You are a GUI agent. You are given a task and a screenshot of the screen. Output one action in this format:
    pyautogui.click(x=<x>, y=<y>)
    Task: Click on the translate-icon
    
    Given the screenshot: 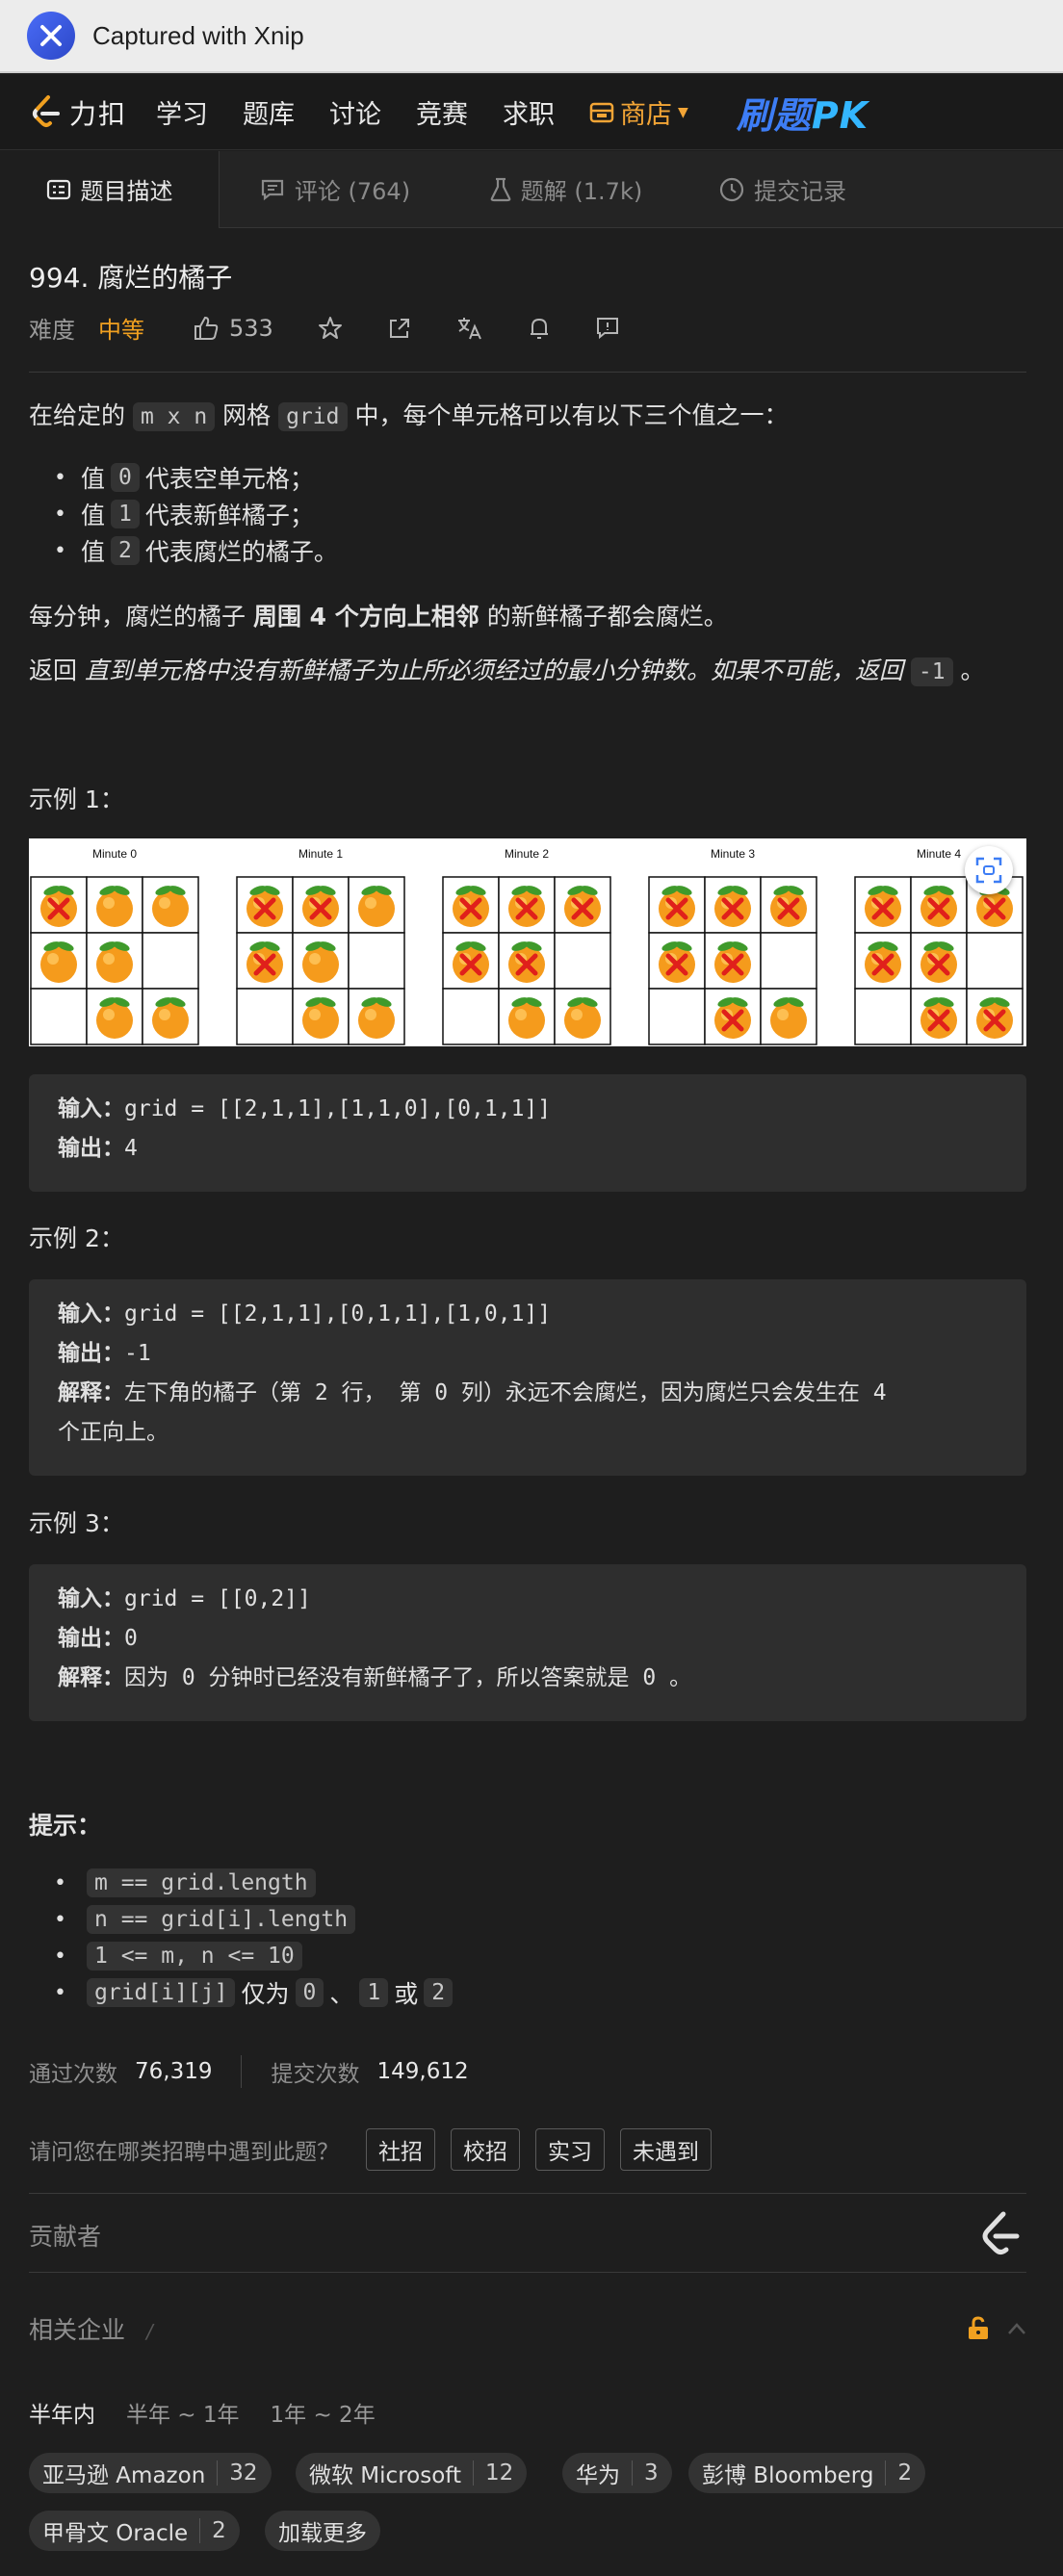 What is the action you would take?
    pyautogui.click(x=469, y=328)
    